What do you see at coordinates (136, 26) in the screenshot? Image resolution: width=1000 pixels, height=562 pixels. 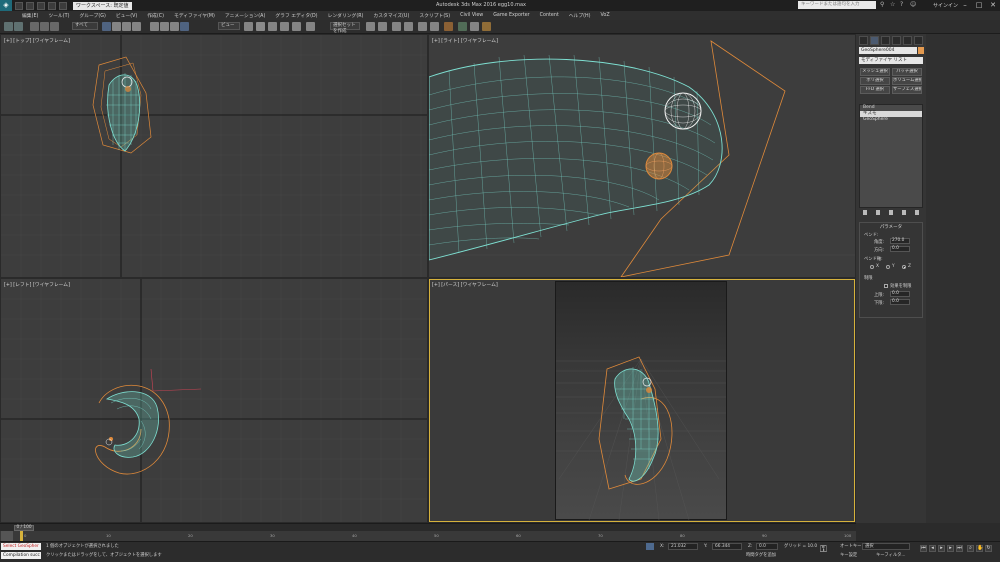 I see `window-crossing-icon` at bounding box center [136, 26].